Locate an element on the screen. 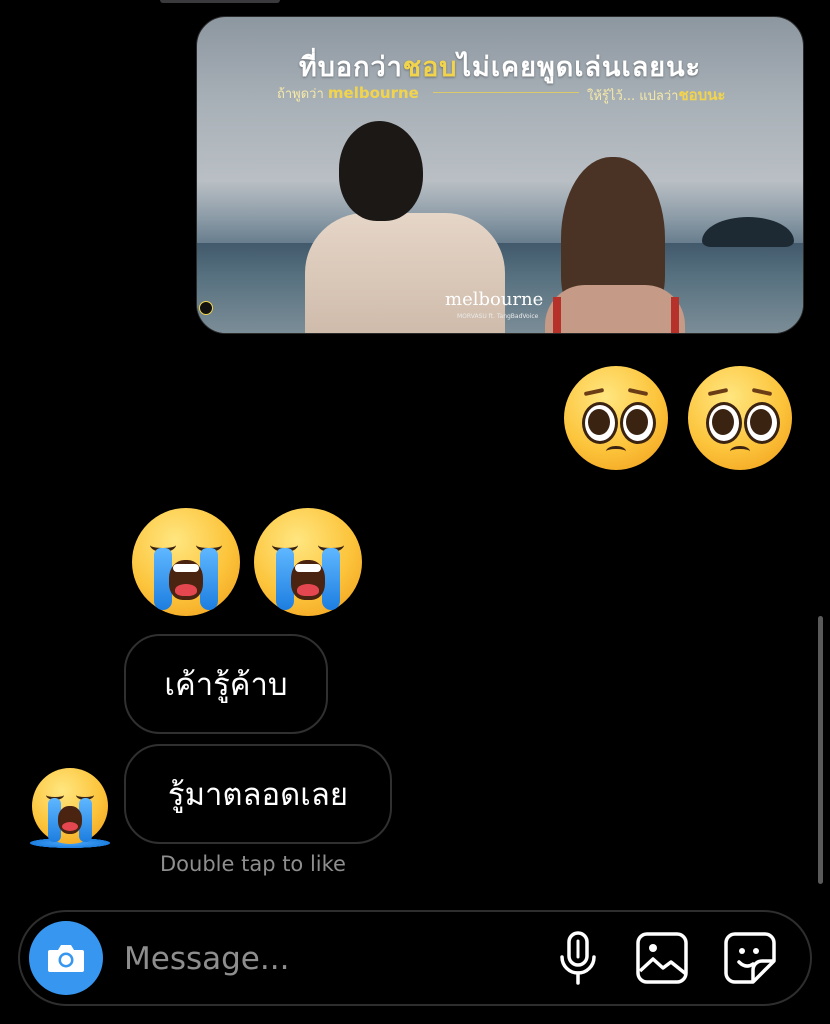 The height and width of the screenshot is (1024, 830). message-text: รู้มาตลอดเลย is located at coordinates (258, 795).